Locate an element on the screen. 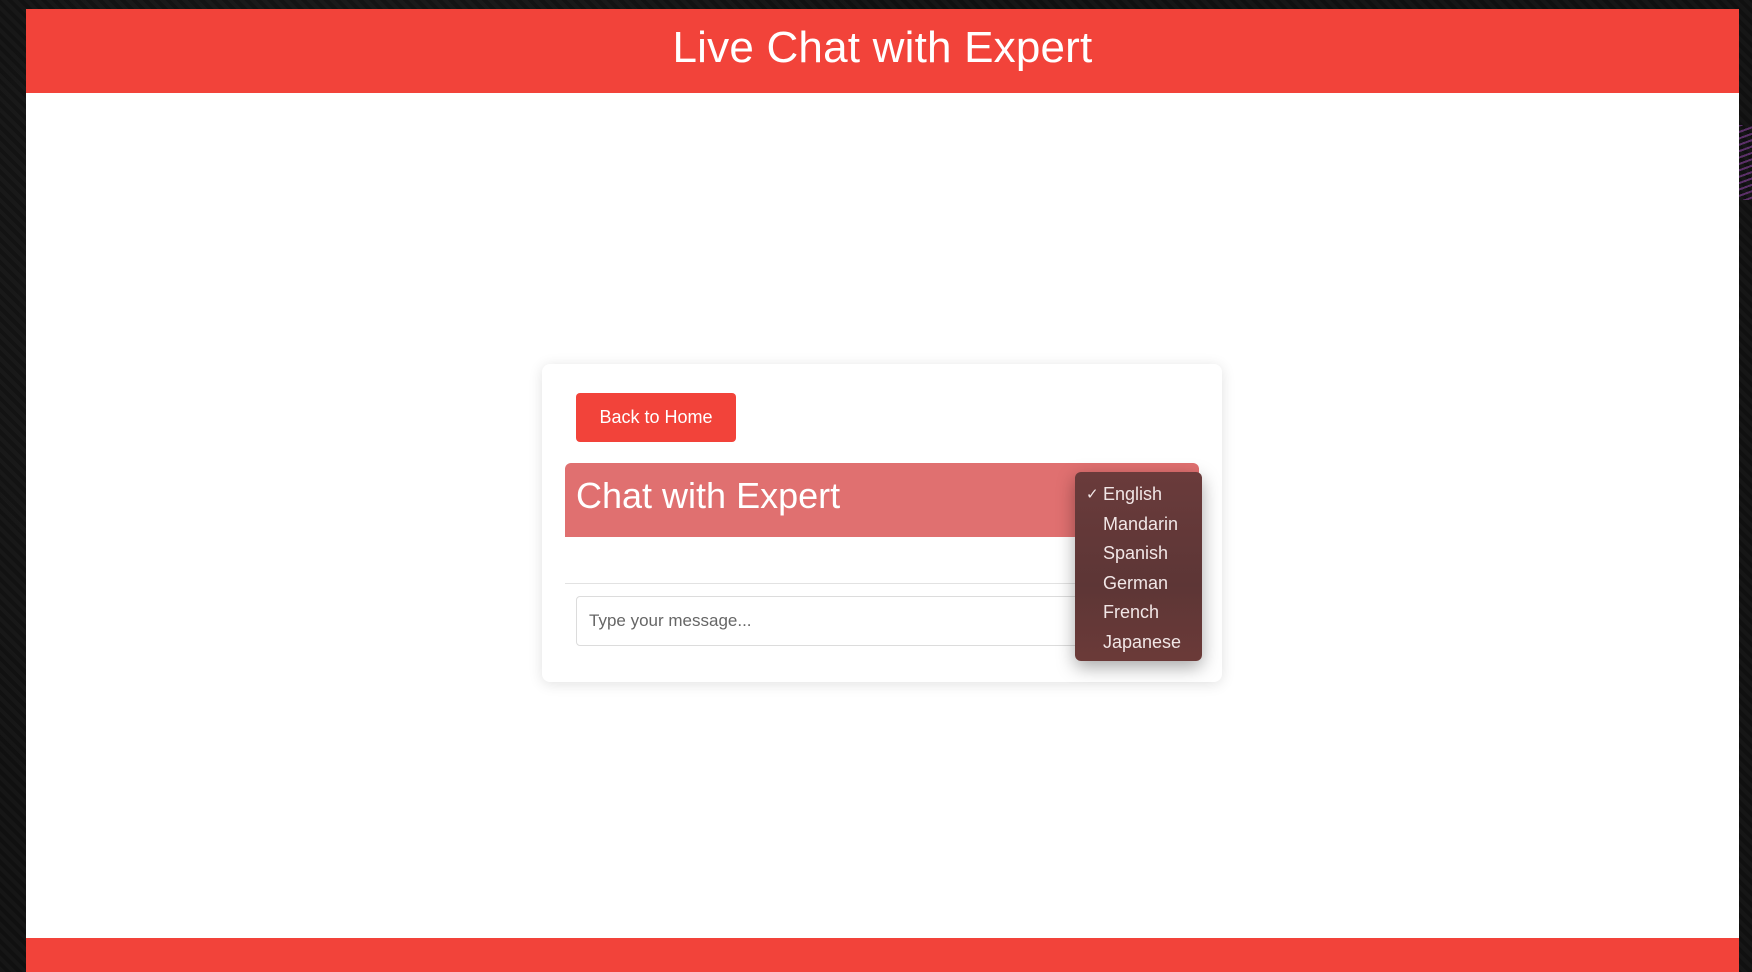 This screenshot has height=972, width=1752. language-option-label: German is located at coordinates (1136, 582).